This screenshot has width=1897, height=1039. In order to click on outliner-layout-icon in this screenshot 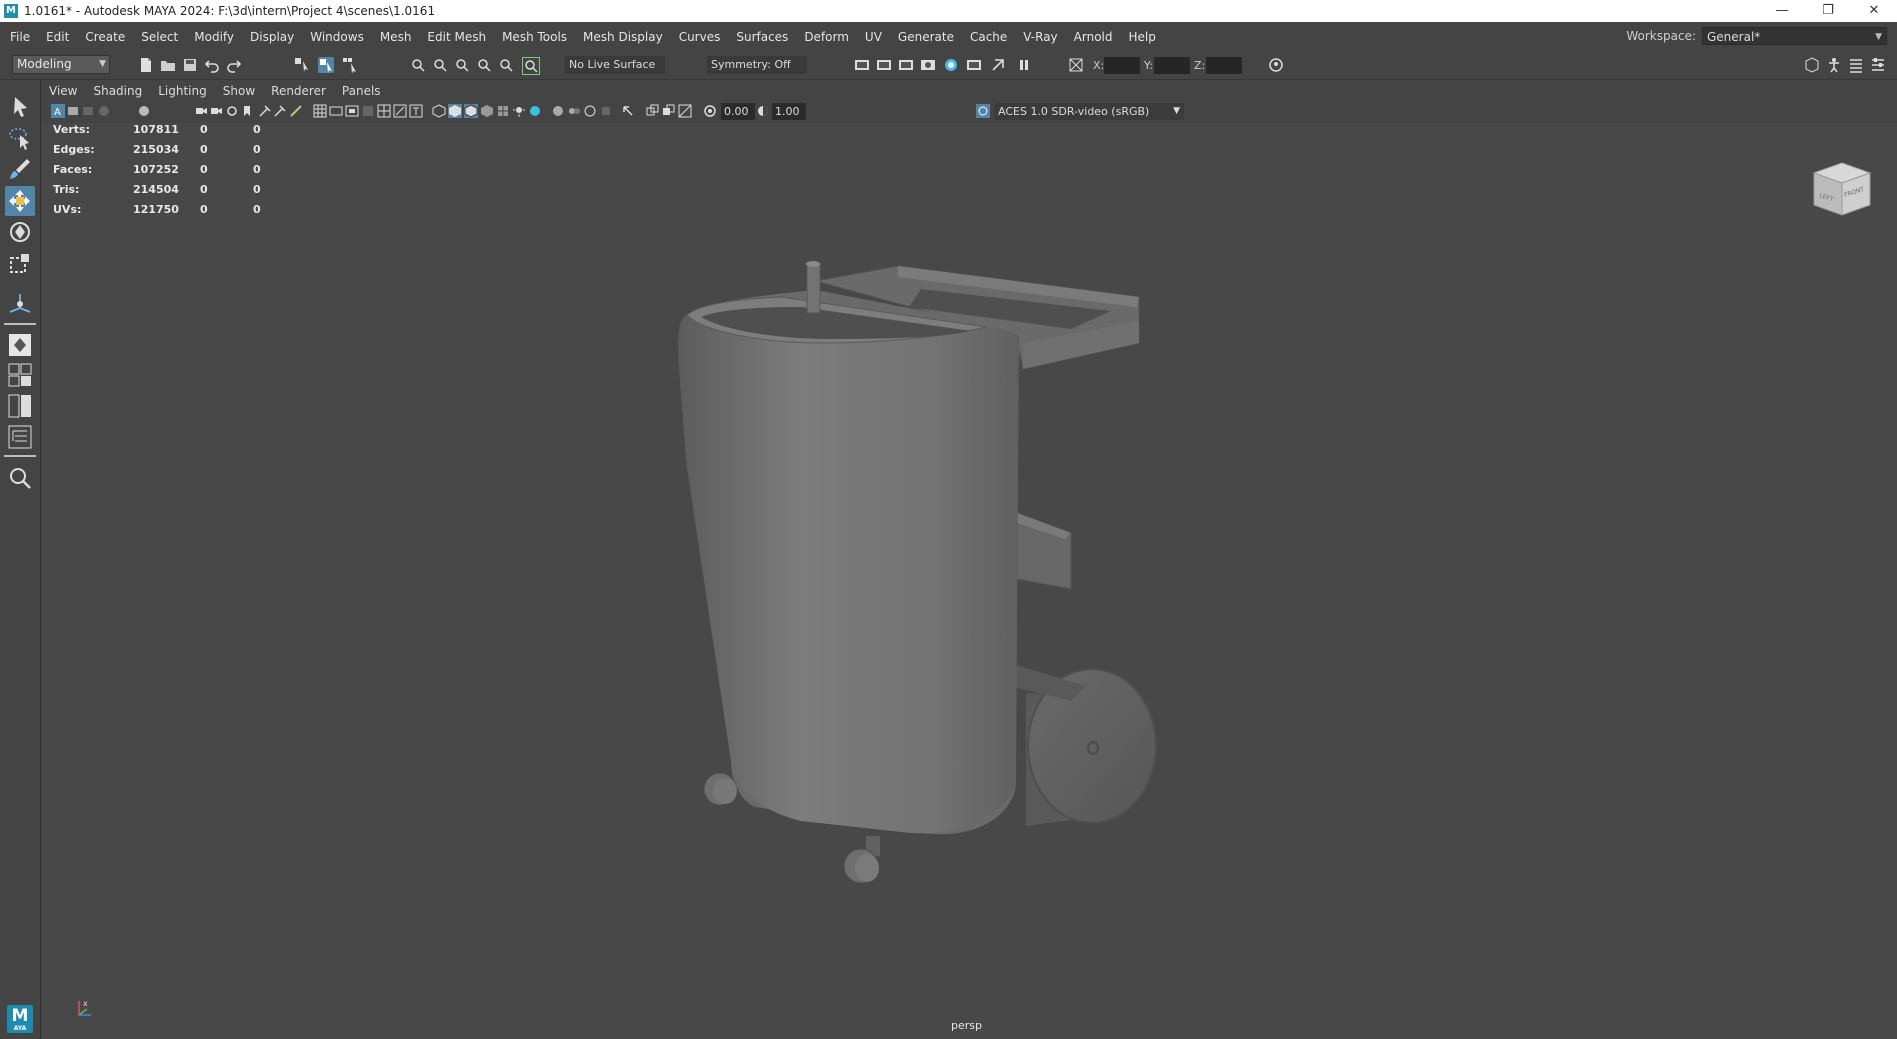, I will do `click(20, 437)`.